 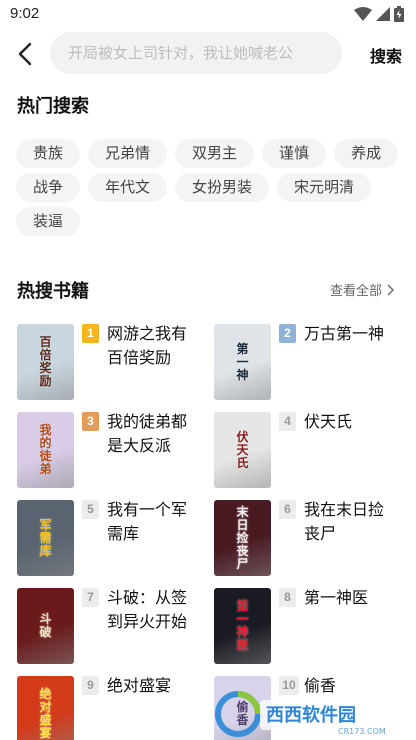 I want to click on book-item: 军需库 5 我有一个军需库, so click(x=115, y=543).